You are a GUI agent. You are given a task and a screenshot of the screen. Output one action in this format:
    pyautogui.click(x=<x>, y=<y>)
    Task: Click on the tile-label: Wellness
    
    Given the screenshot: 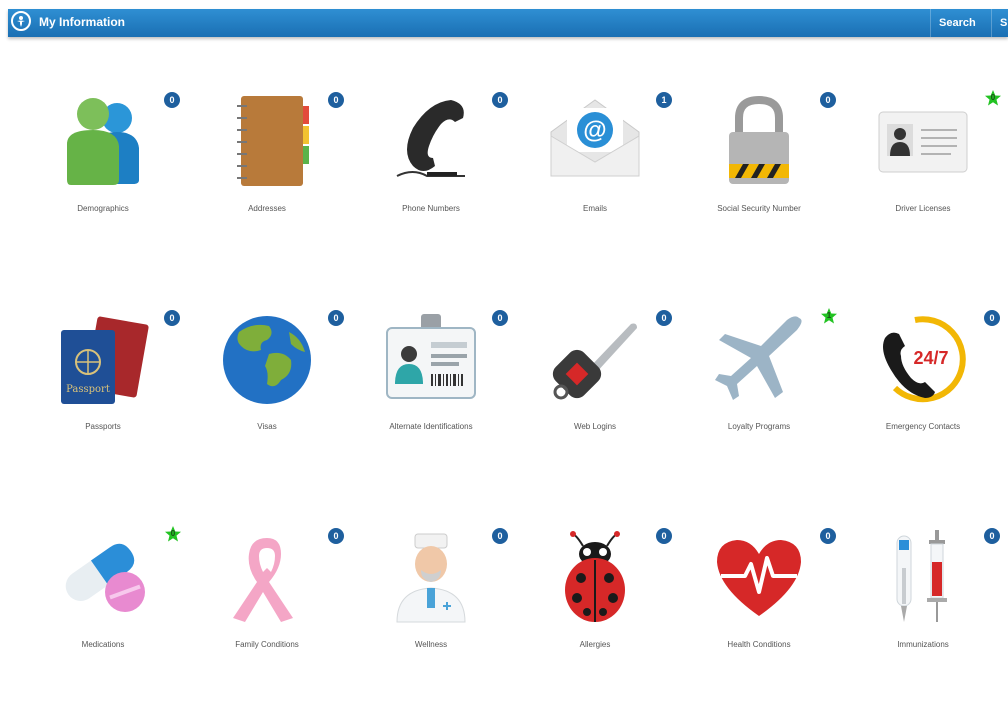 What is the action you would take?
    pyautogui.click(x=431, y=644)
    